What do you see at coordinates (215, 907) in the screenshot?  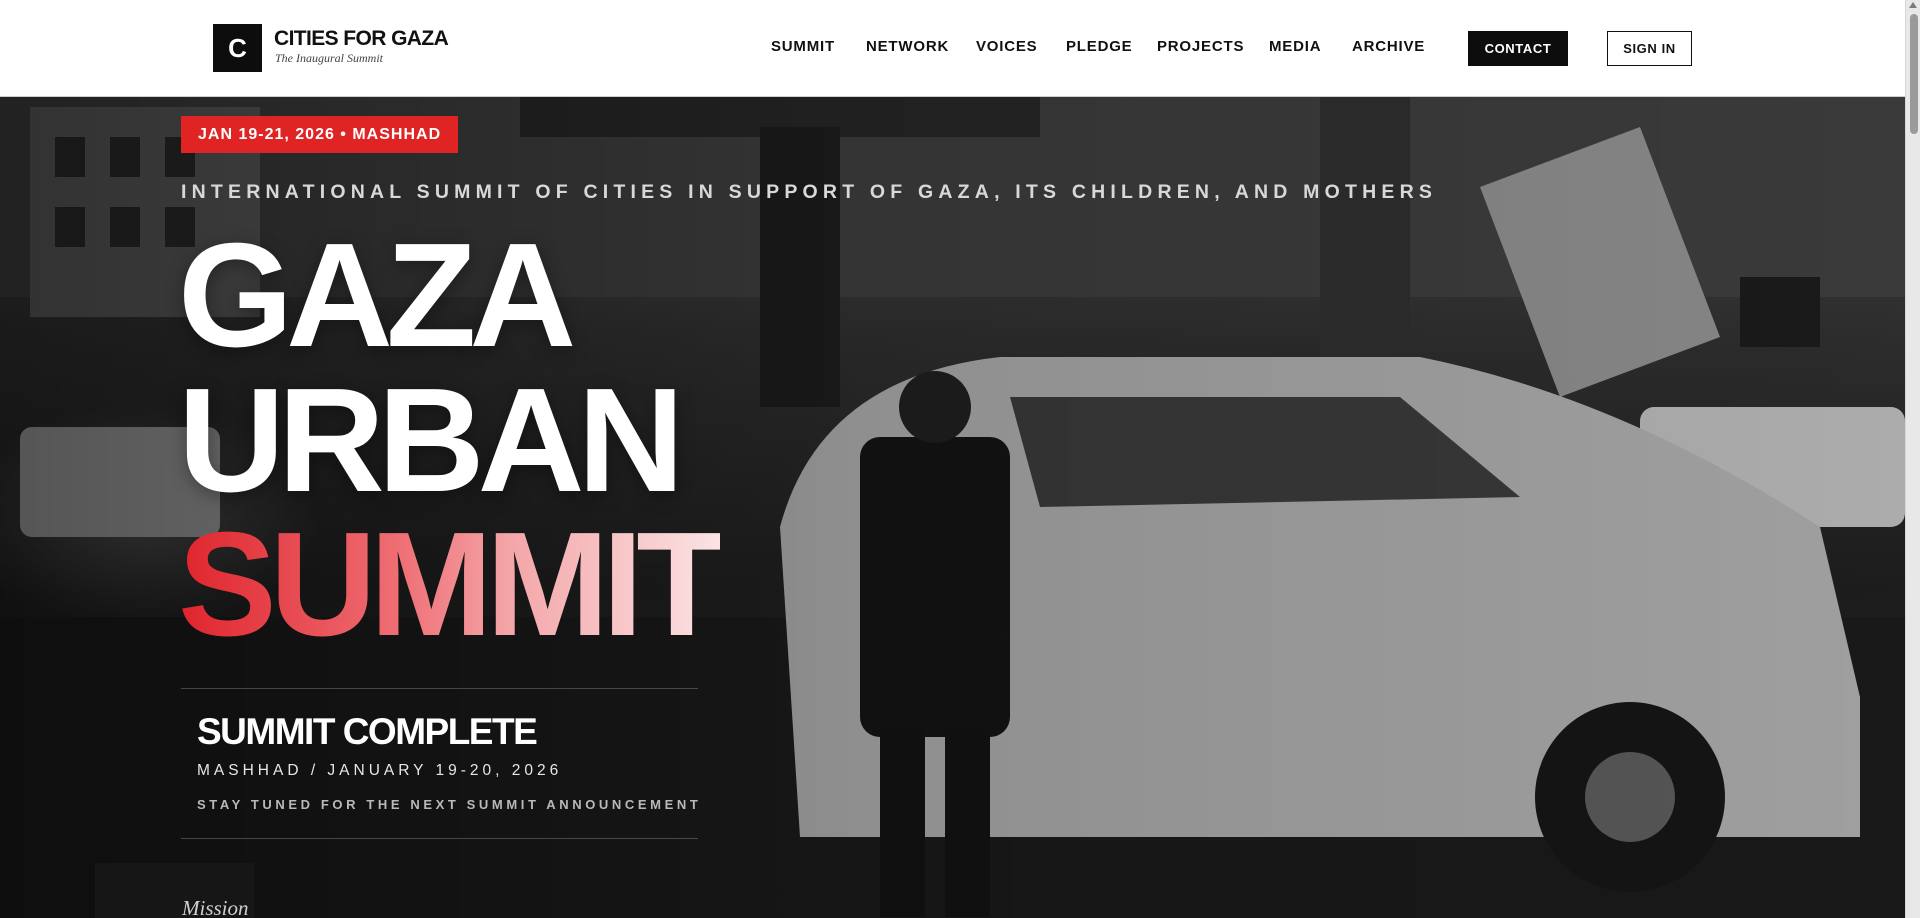 I see `mission-label: Mission` at bounding box center [215, 907].